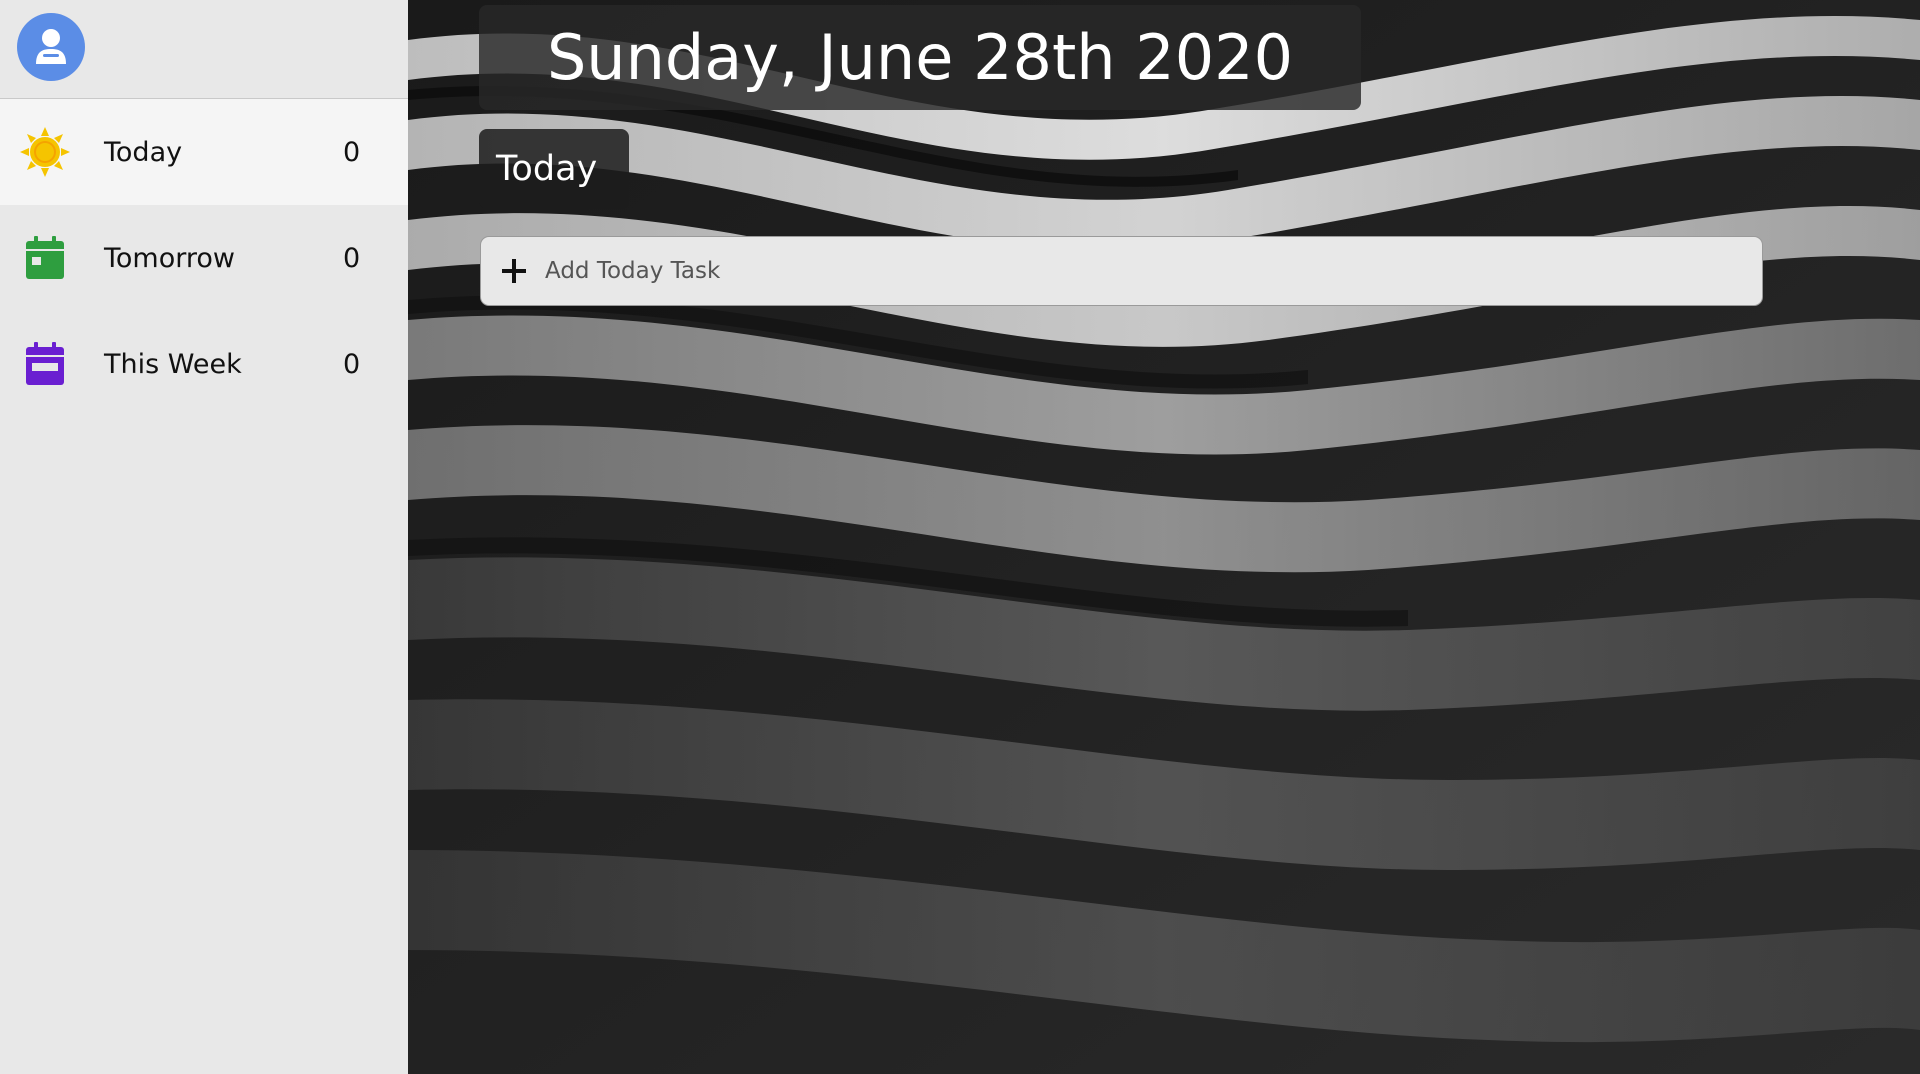 This screenshot has height=1074, width=1920. What do you see at coordinates (45, 258) in the screenshot?
I see `calendar-icon` at bounding box center [45, 258].